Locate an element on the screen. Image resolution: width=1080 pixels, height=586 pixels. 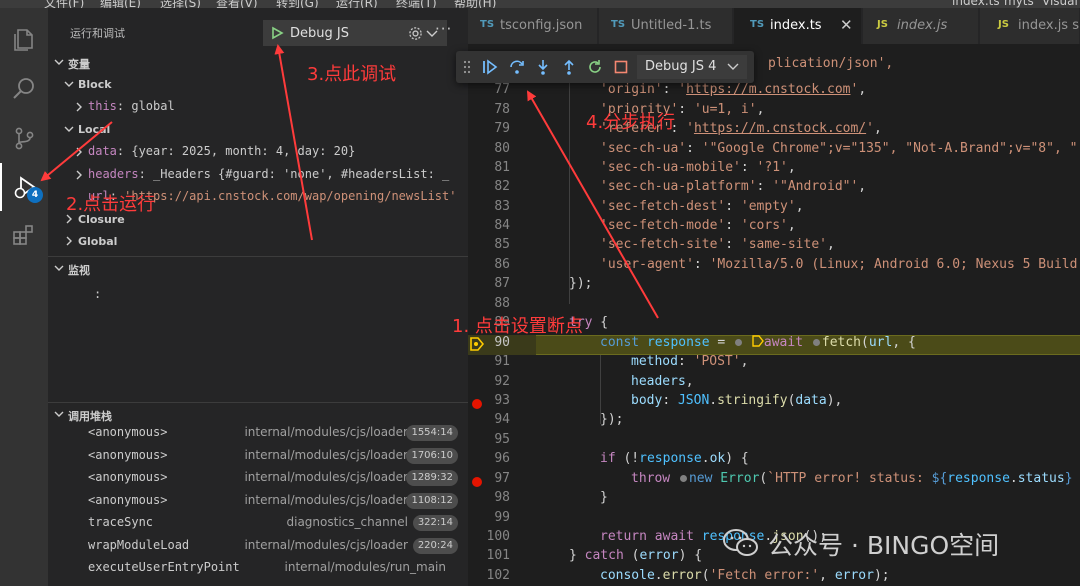
start-debug-icon is located at coordinates (277, 34).